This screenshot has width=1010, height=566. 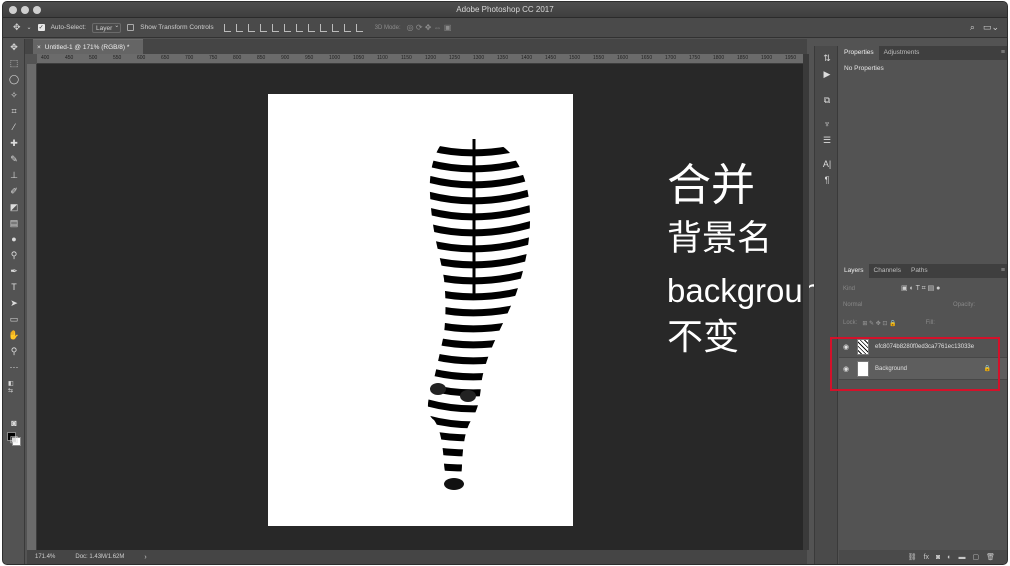 What do you see at coordinates (990, 557) in the screenshot?
I see `delete-layer-icon: 🗑` at bounding box center [990, 557].